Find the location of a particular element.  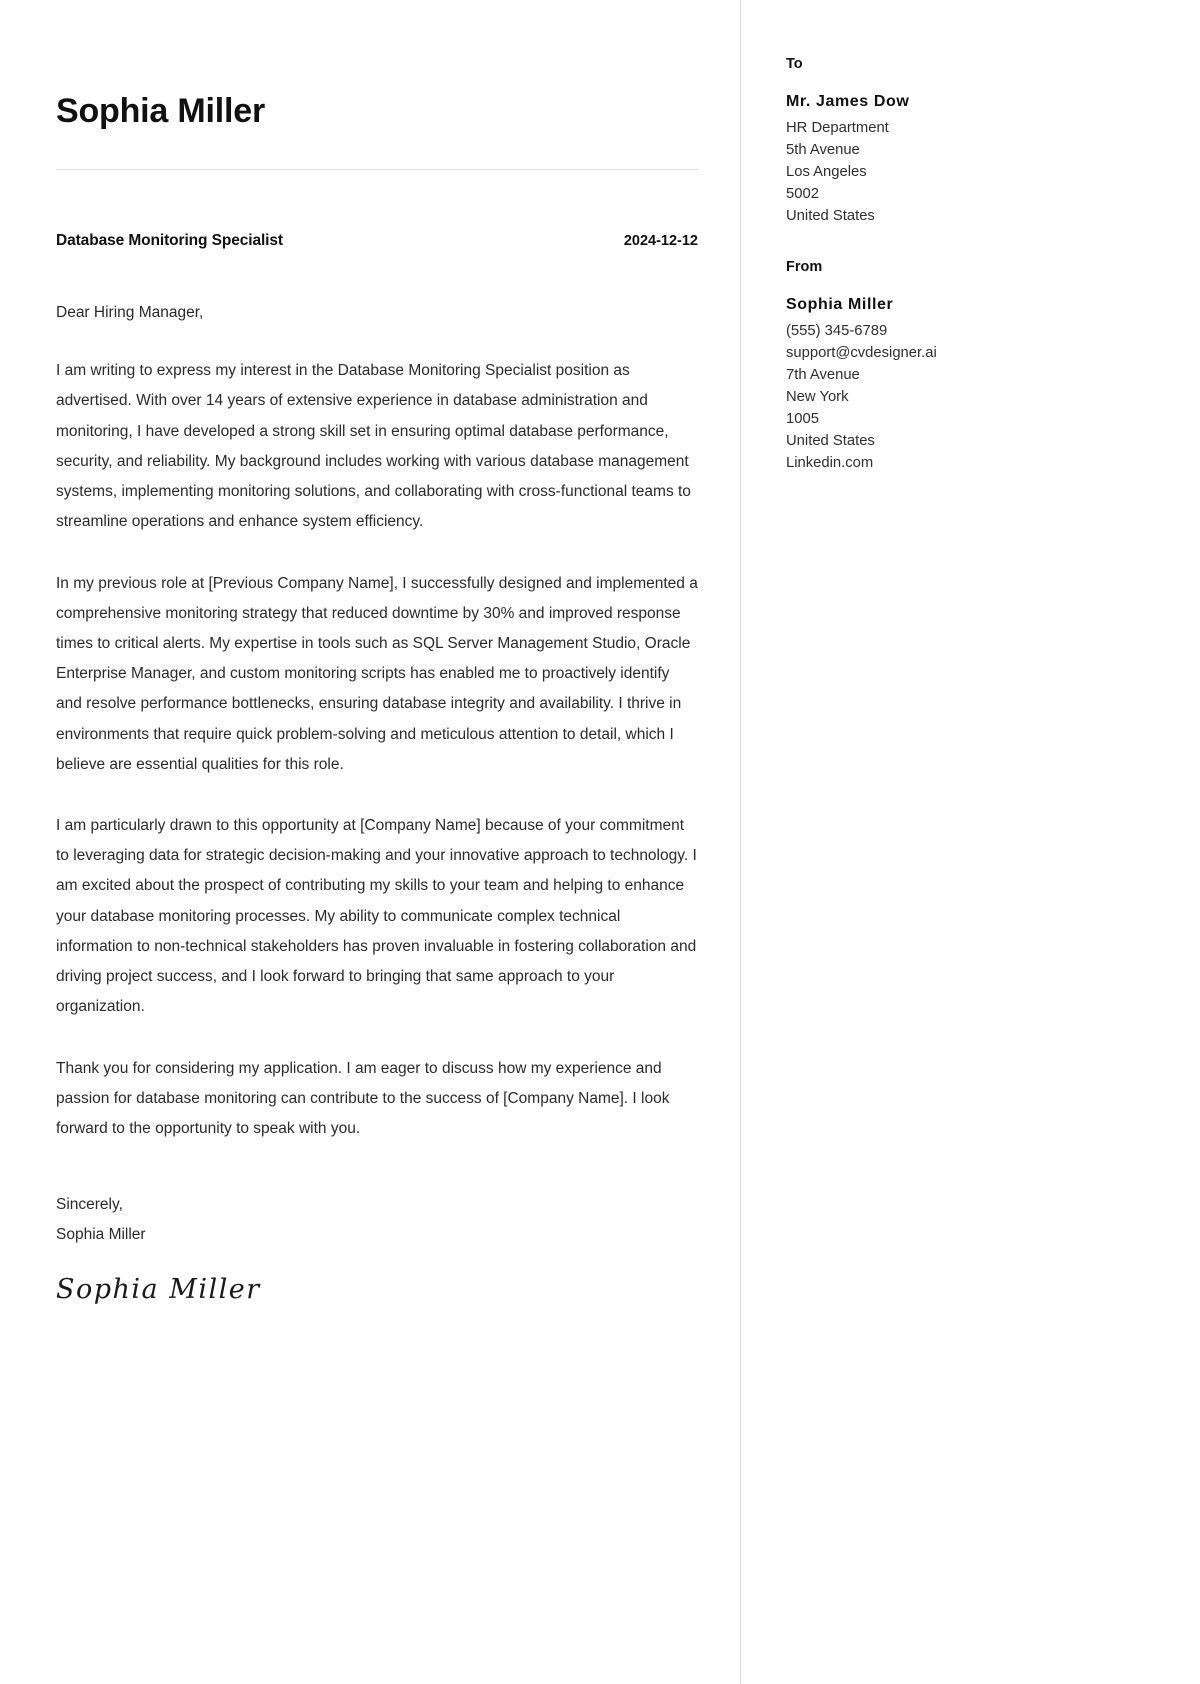

page-title: Sophia Miller is located at coordinates (160, 111).